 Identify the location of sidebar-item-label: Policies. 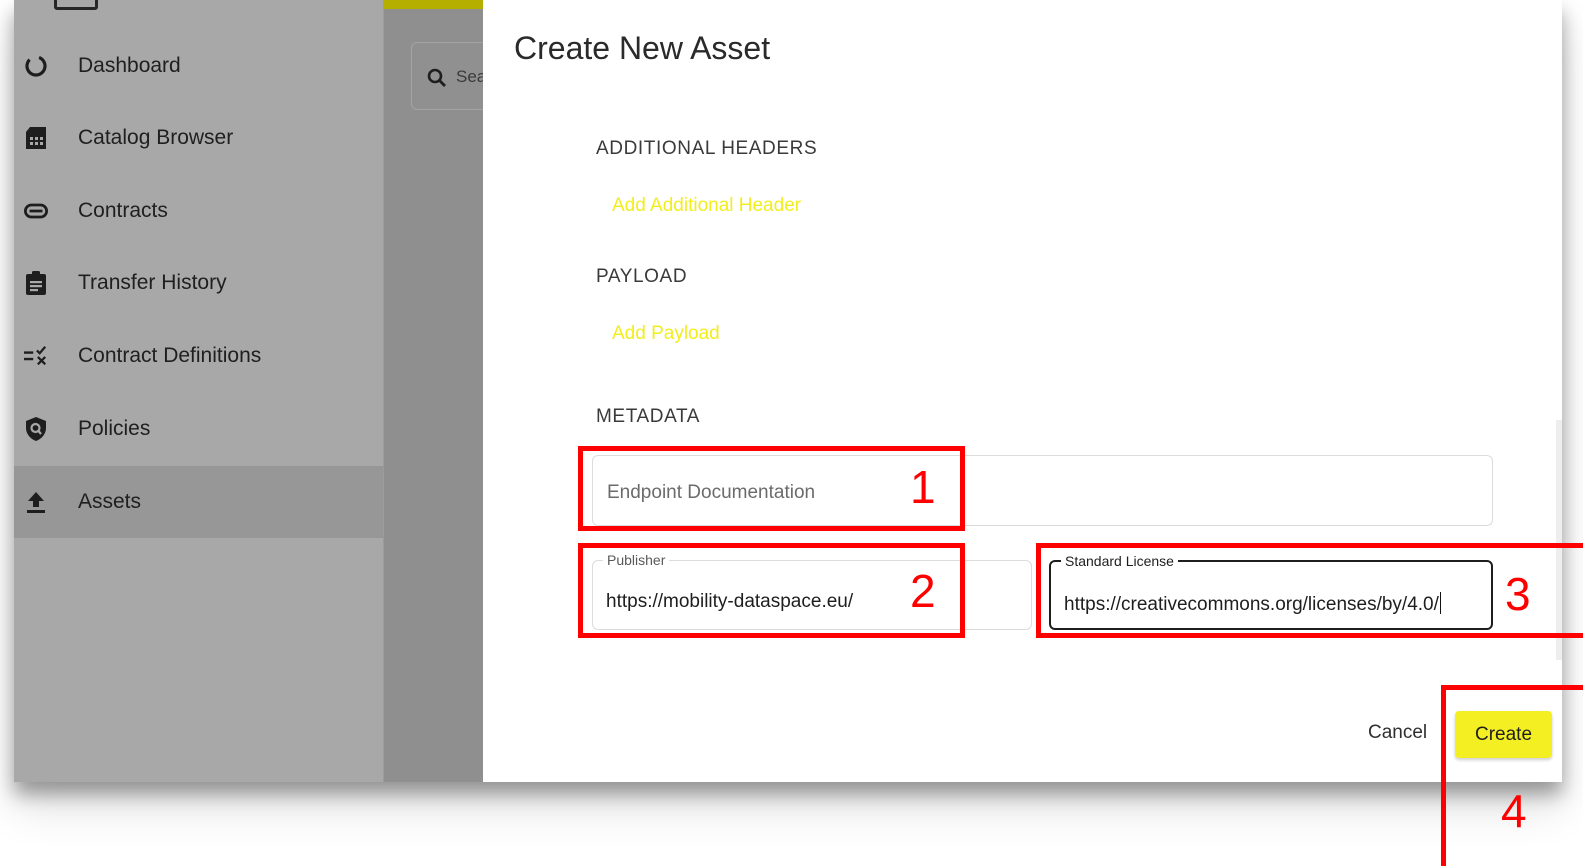
(114, 428).